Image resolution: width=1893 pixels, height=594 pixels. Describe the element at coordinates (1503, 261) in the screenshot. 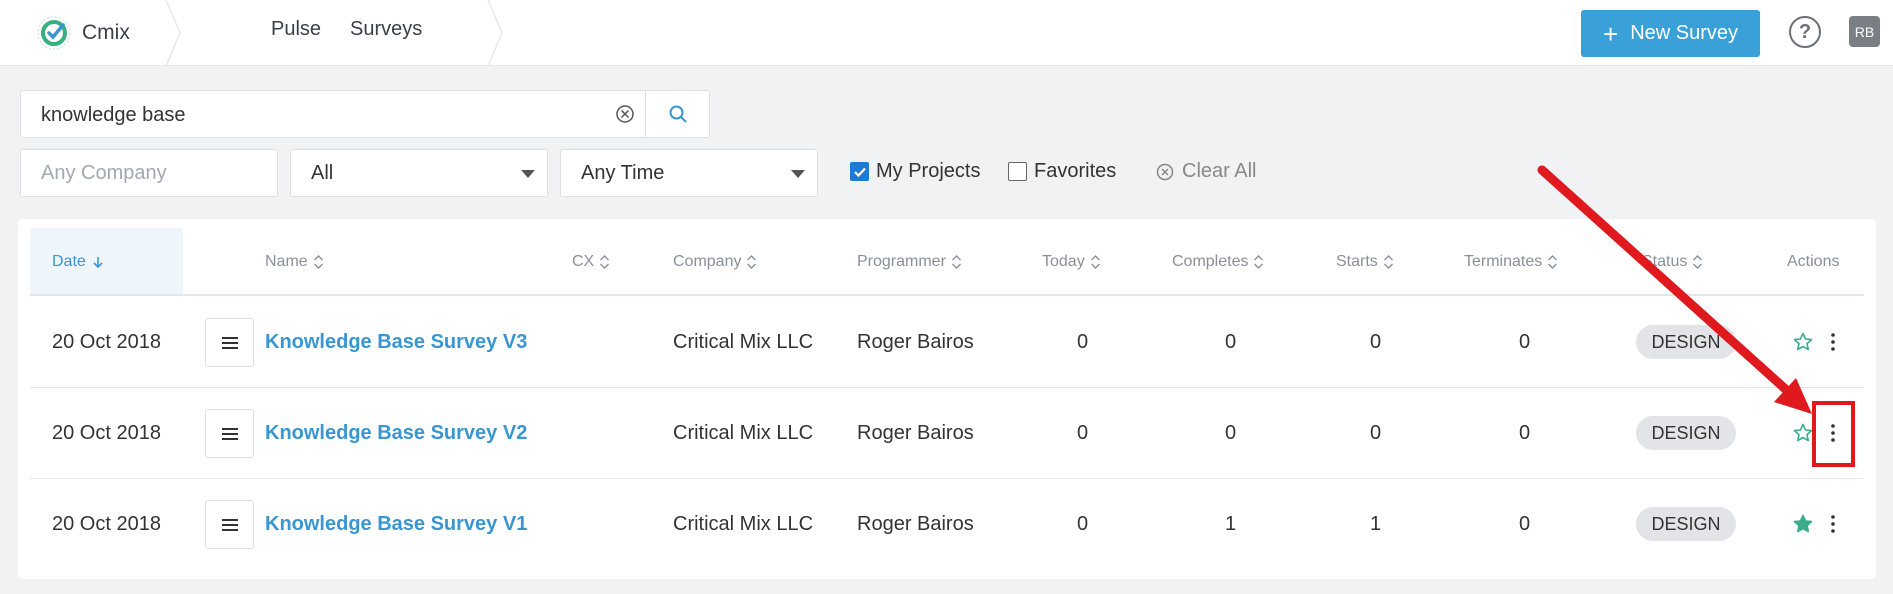

I see `column-label: Terminates` at that location.